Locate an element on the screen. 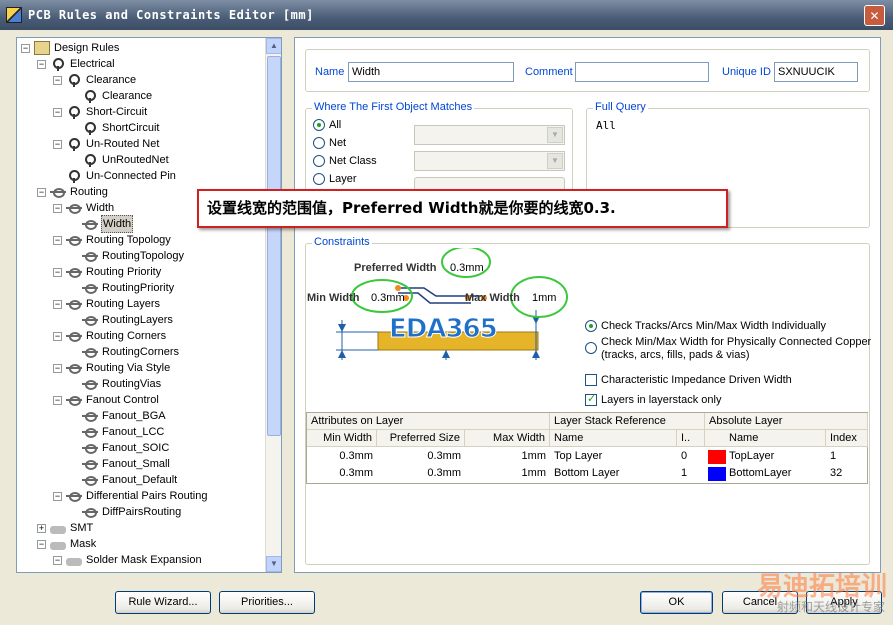 This screenshot has height=625, width=893. radio-layer: Layer is located at coordinates (335, 179).